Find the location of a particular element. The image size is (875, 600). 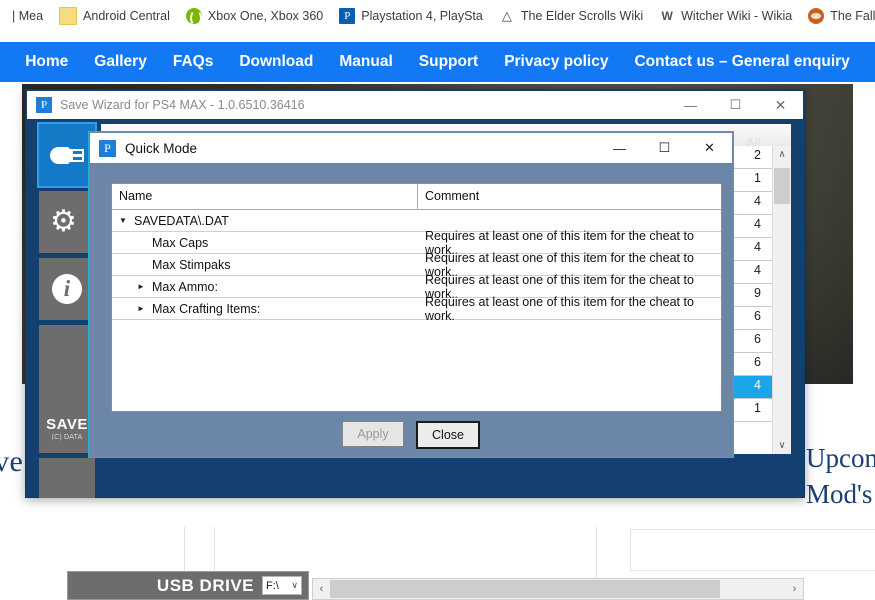

bookmark-label: The Elder Scrolls Wiki is located at coordinates (582, 16).